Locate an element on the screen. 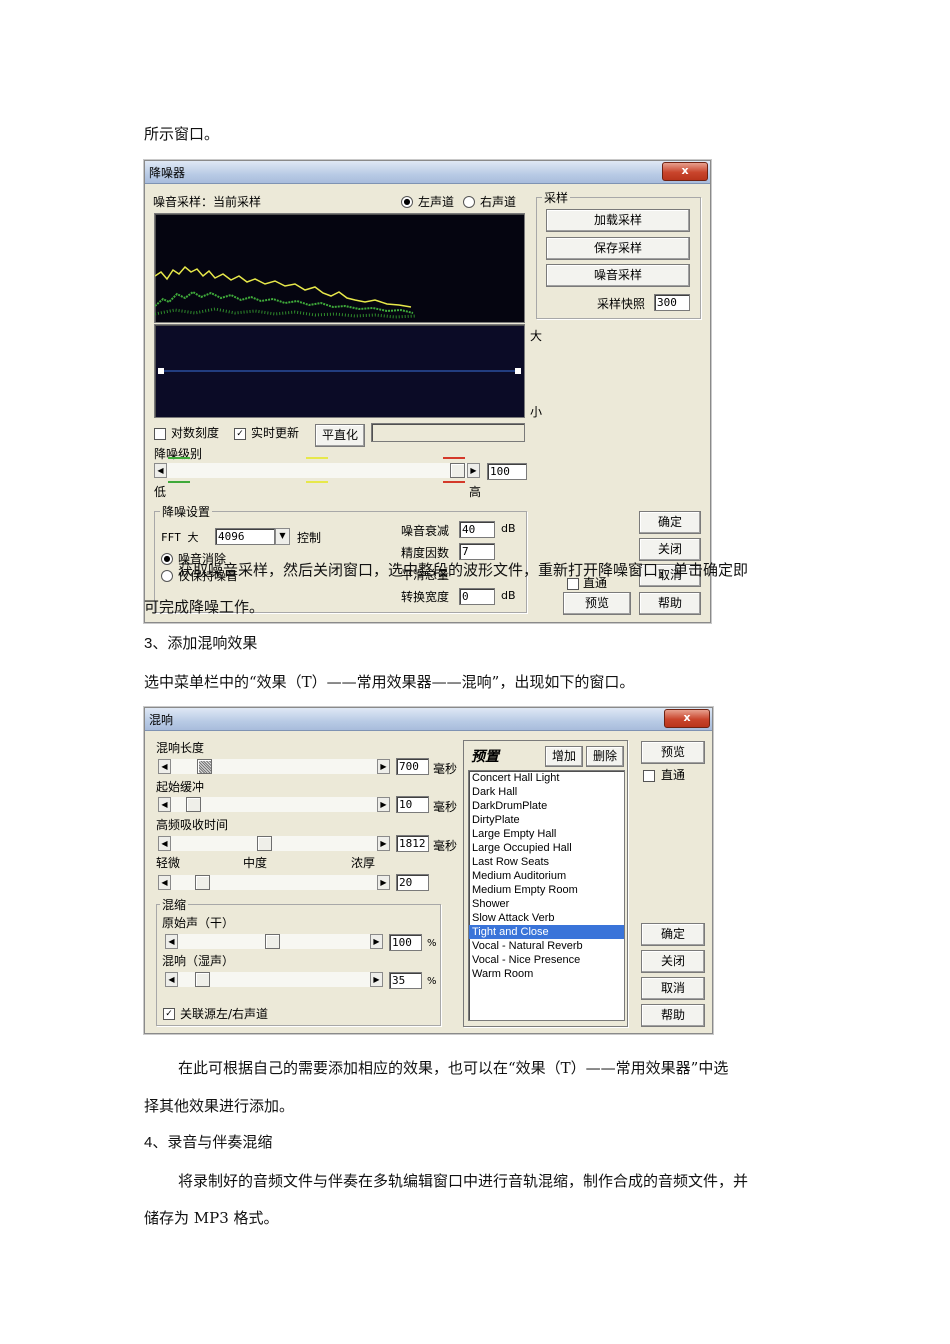 The height and width of the screenshot is (1344, 950). dry-right-arrow: ▶ is located at coordinates (376, 941).